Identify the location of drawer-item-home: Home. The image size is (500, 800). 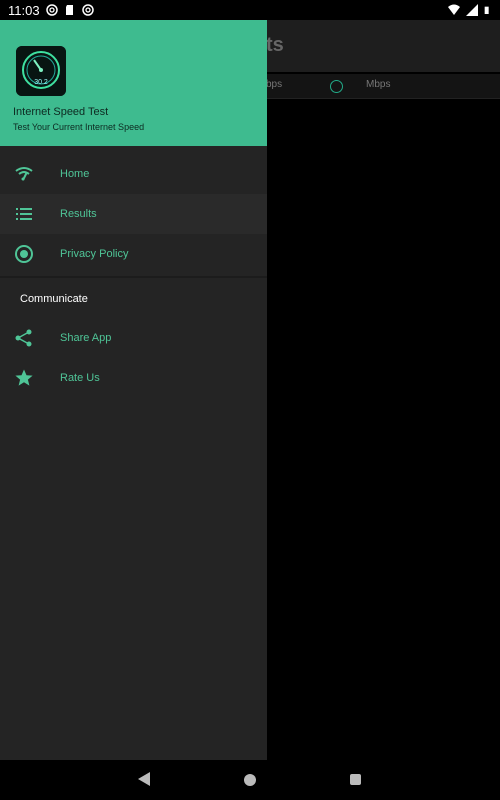
(133, 174).